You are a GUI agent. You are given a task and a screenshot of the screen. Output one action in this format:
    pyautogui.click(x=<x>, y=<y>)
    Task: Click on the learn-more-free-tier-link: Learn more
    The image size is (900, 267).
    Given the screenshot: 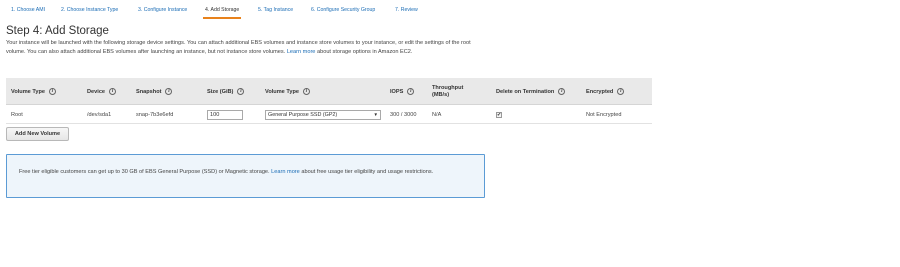 What is the action you would take?
    pyautogui.click(x=285, y=172)
    